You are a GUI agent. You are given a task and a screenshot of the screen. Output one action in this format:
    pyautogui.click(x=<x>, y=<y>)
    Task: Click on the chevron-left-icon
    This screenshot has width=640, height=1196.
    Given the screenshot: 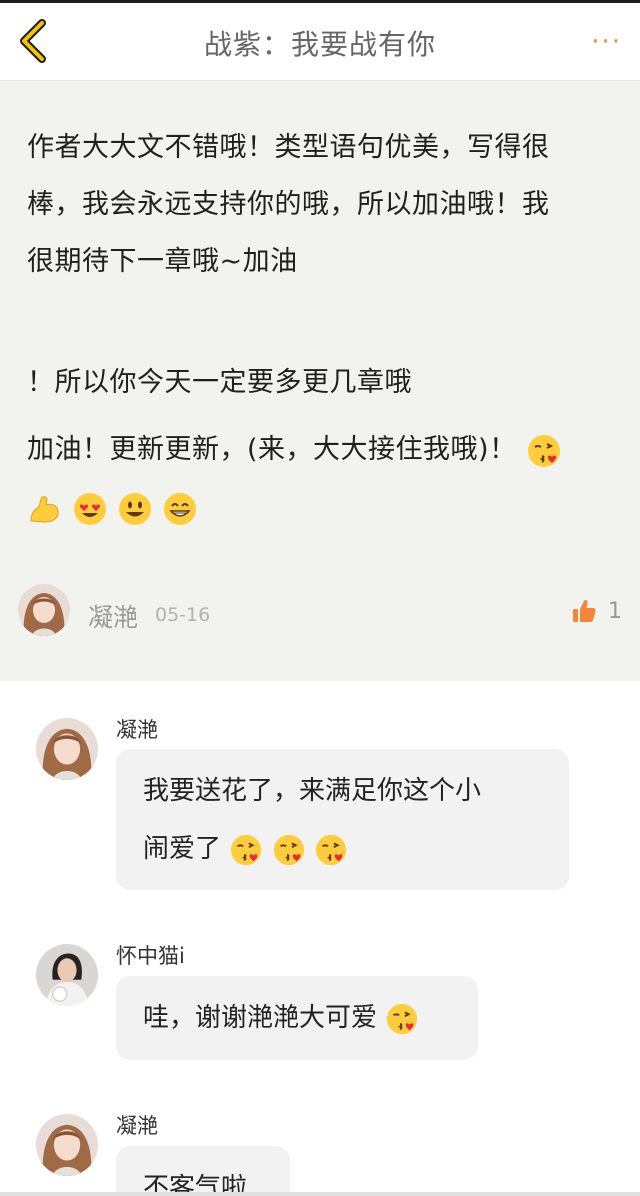 What is the action you would take?
    pyautogui.click(x=33, y=41)
    